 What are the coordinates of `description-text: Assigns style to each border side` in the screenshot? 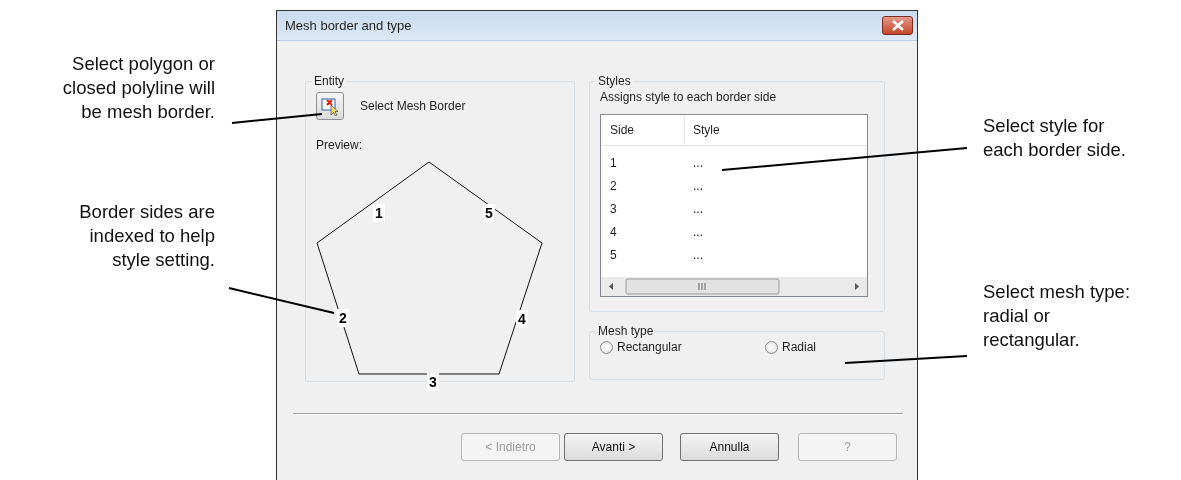 It's located at (688, 97).